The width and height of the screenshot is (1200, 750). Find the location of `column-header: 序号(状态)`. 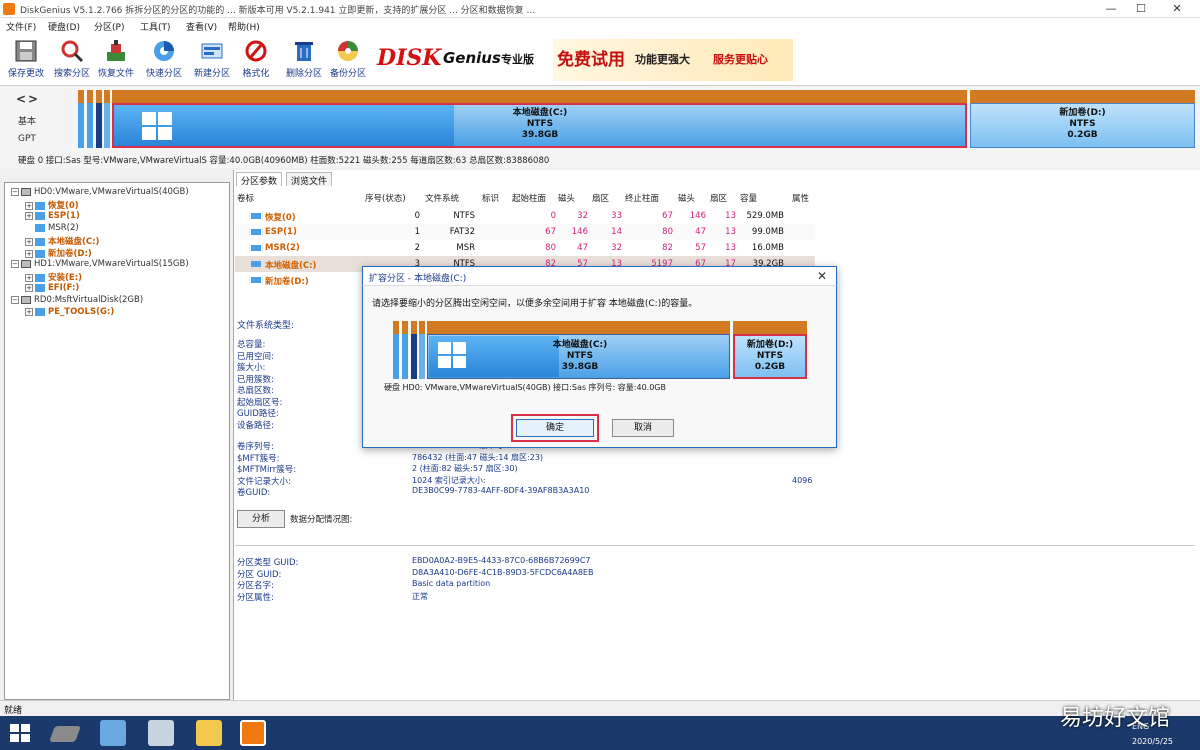

column-header: 序号(状态) is located at coordinates (385, 198).